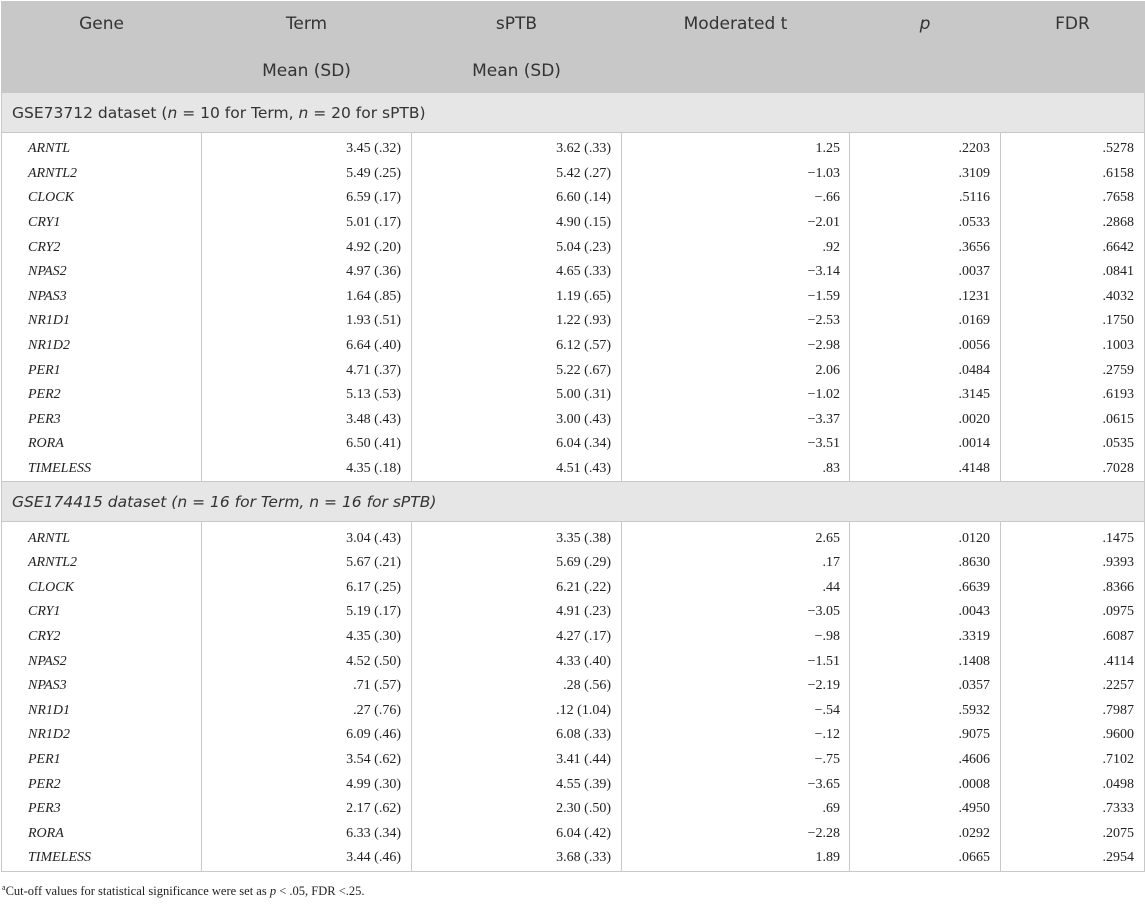 The height and width of the screenshot is (904, 1145). What do you see at coordinates (306, 223) in the screenshot?
I see `term-mean-cell: 5.01 (.17)` at bounding box center [306, 223].